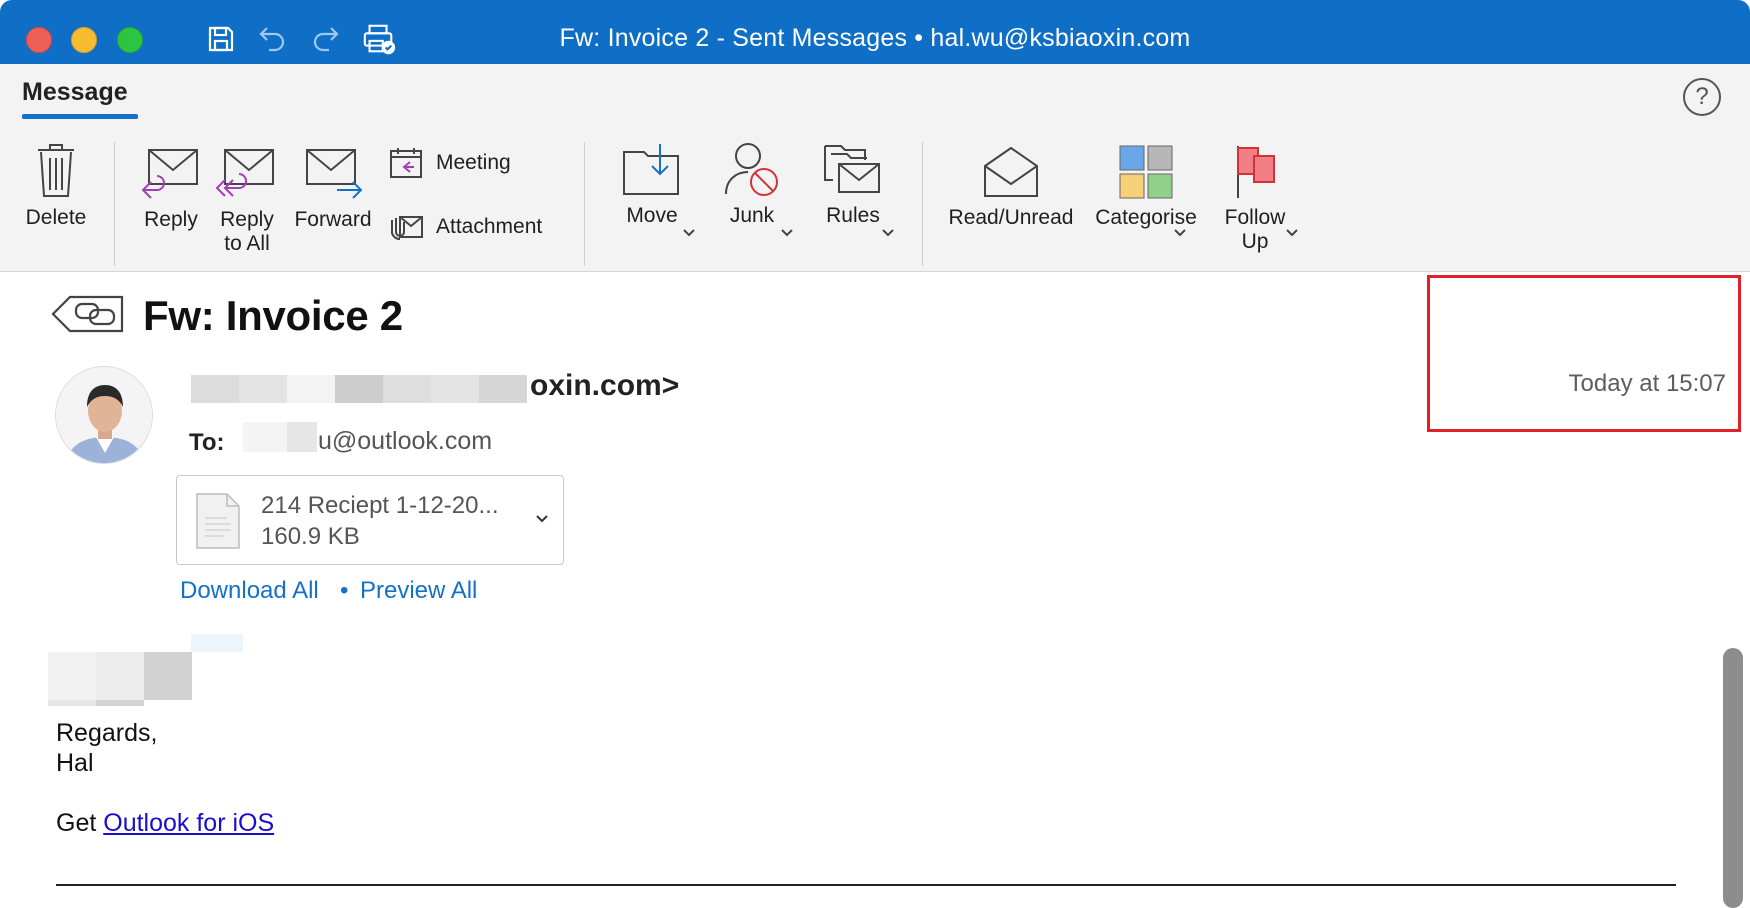 The height and width of the screenshot is (908, 1750). What do you see at coordinates (218, 521) in the screenshot?
I see `document-icon` at bounding box center [218, 521].